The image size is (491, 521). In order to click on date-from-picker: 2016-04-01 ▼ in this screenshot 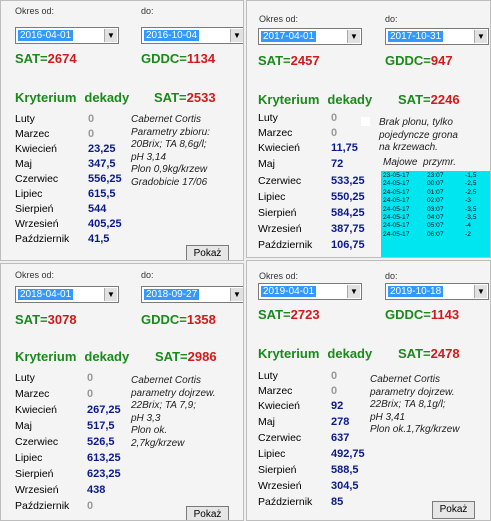, I will do `click(67, 35)`.